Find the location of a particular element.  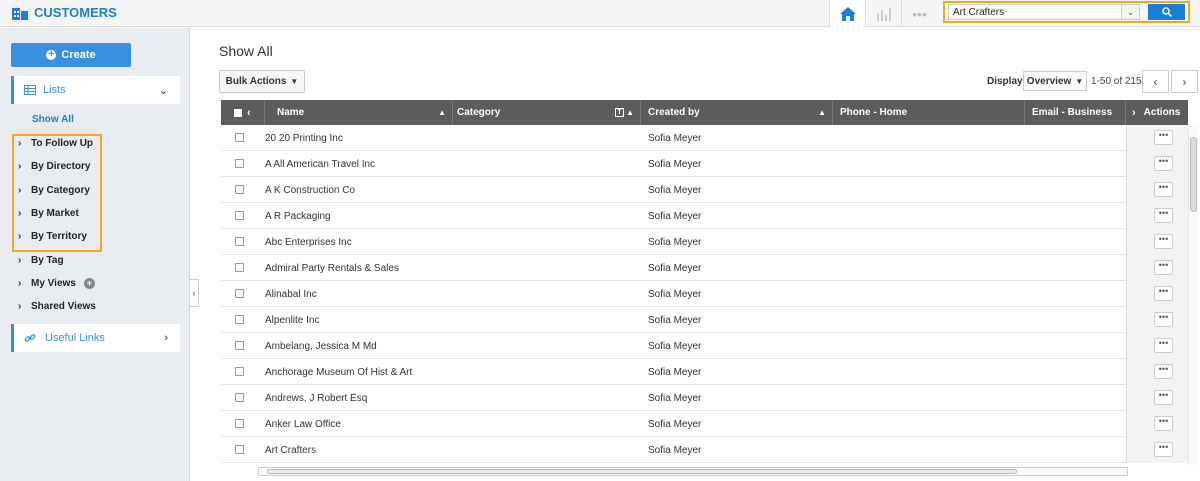

table-row: 20 20 Printing Inc Sofia Meyer ••• is located at coordinates (704, 138).